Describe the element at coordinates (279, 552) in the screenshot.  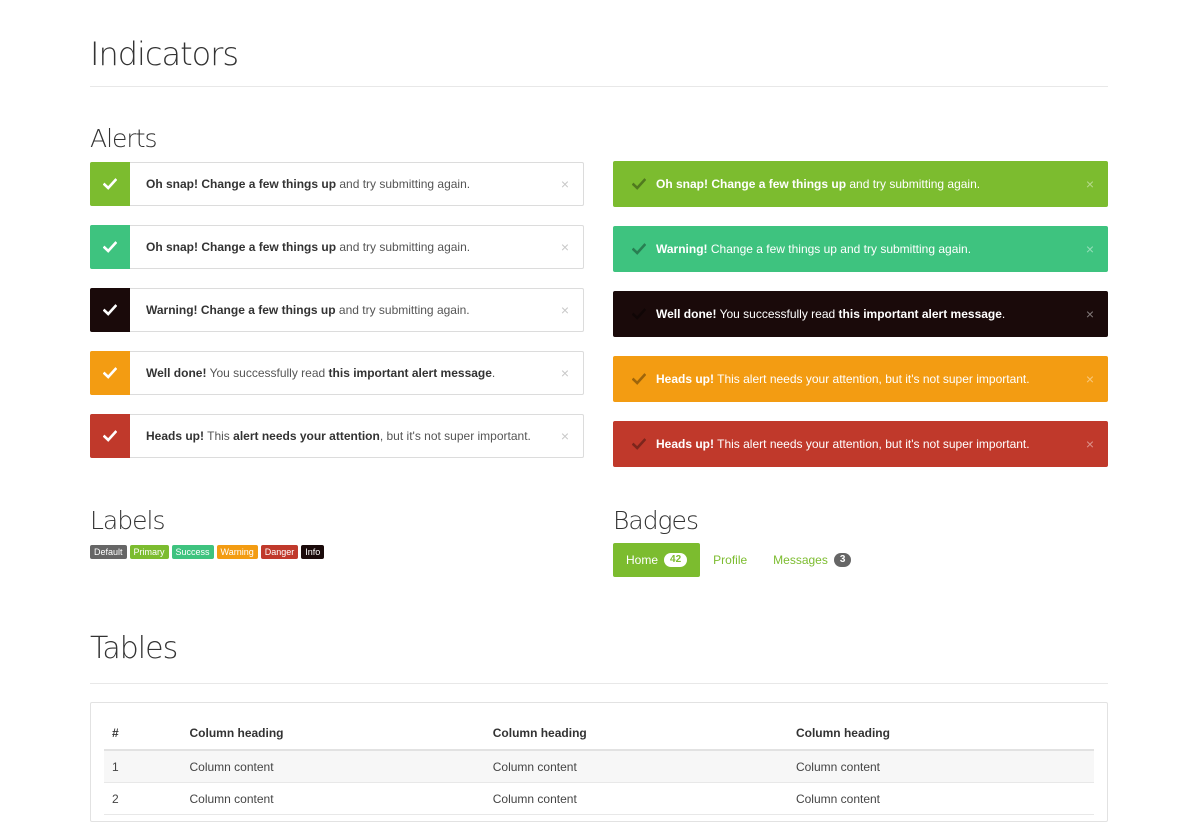
I see `label-danger: Danger` at that location.